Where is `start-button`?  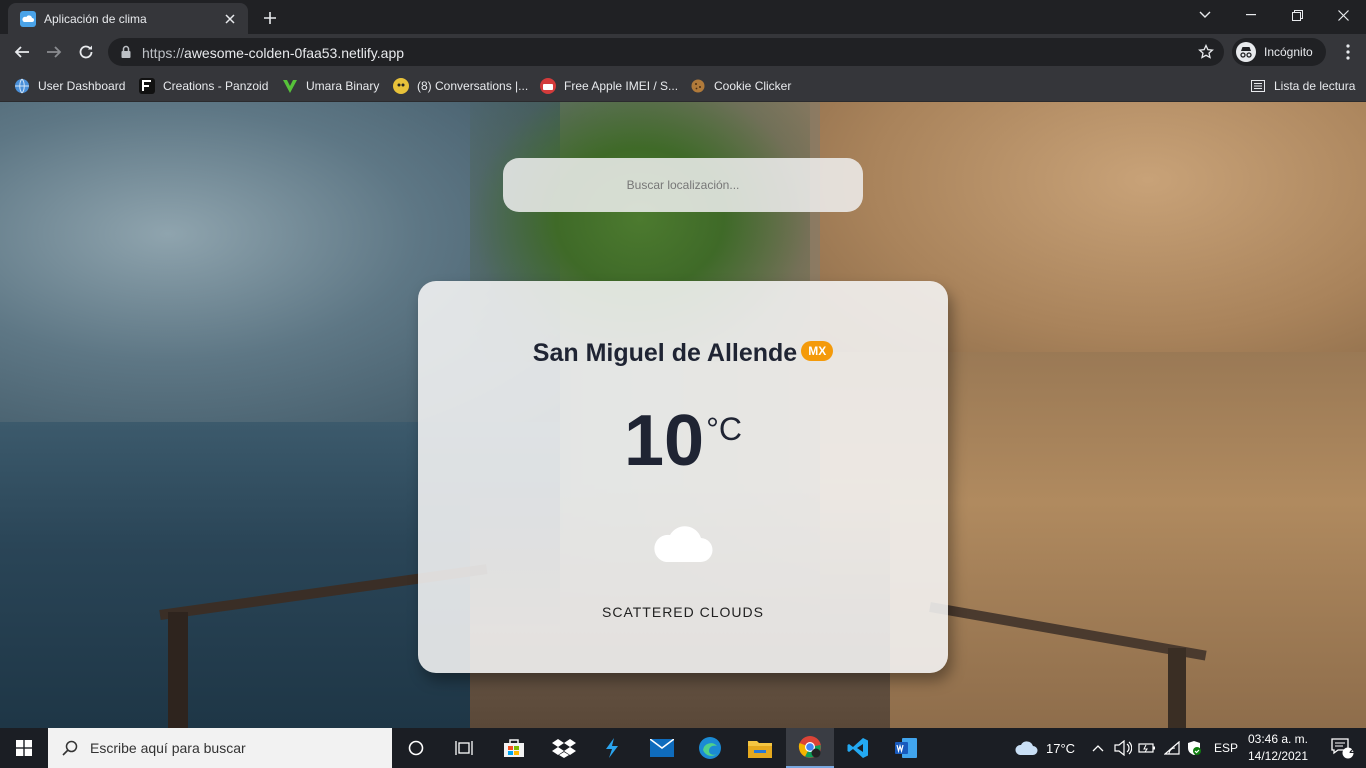
start-button is located at coordinates (24, 748).